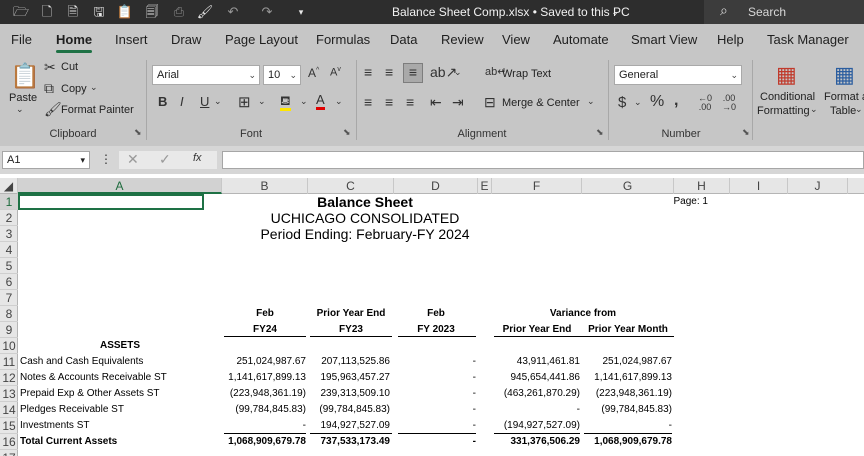 This screenshot has width=864, height=456. I want to click on copy-button: Copy, so click(74, 89).